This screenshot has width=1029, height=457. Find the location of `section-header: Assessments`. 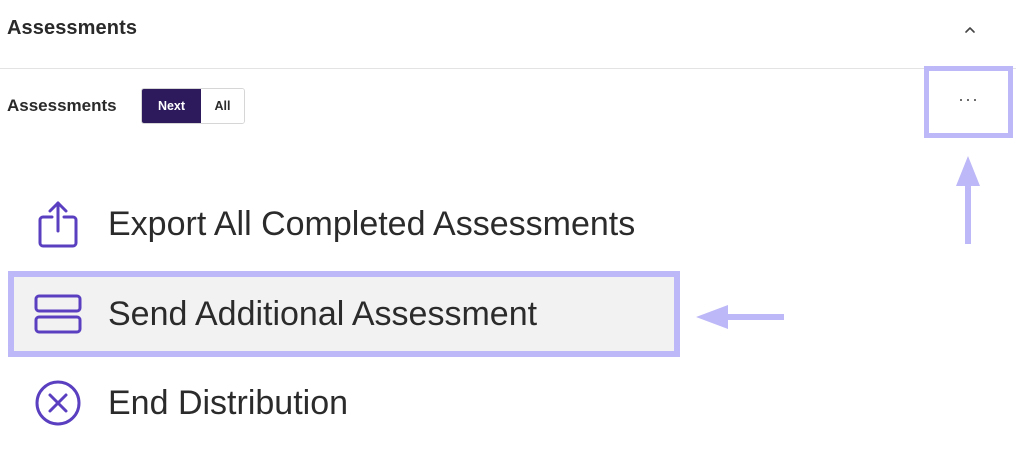

section-header: Assessments is located at coordinates (508, 34).